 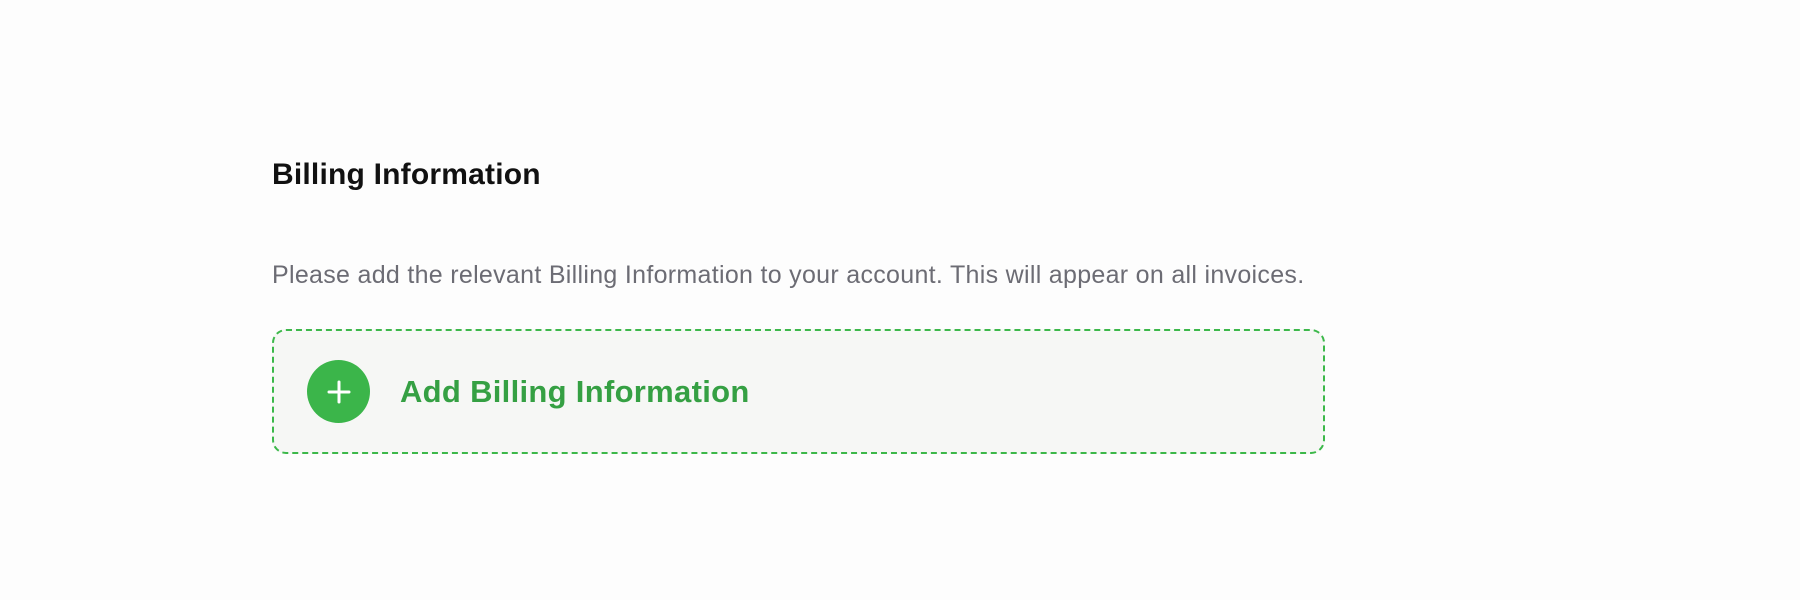 What do you see at coordinates (798, 391) in the screenshot?
I see `add-billing-information-button: Add Billing Information` at bounding box center [798, 391].